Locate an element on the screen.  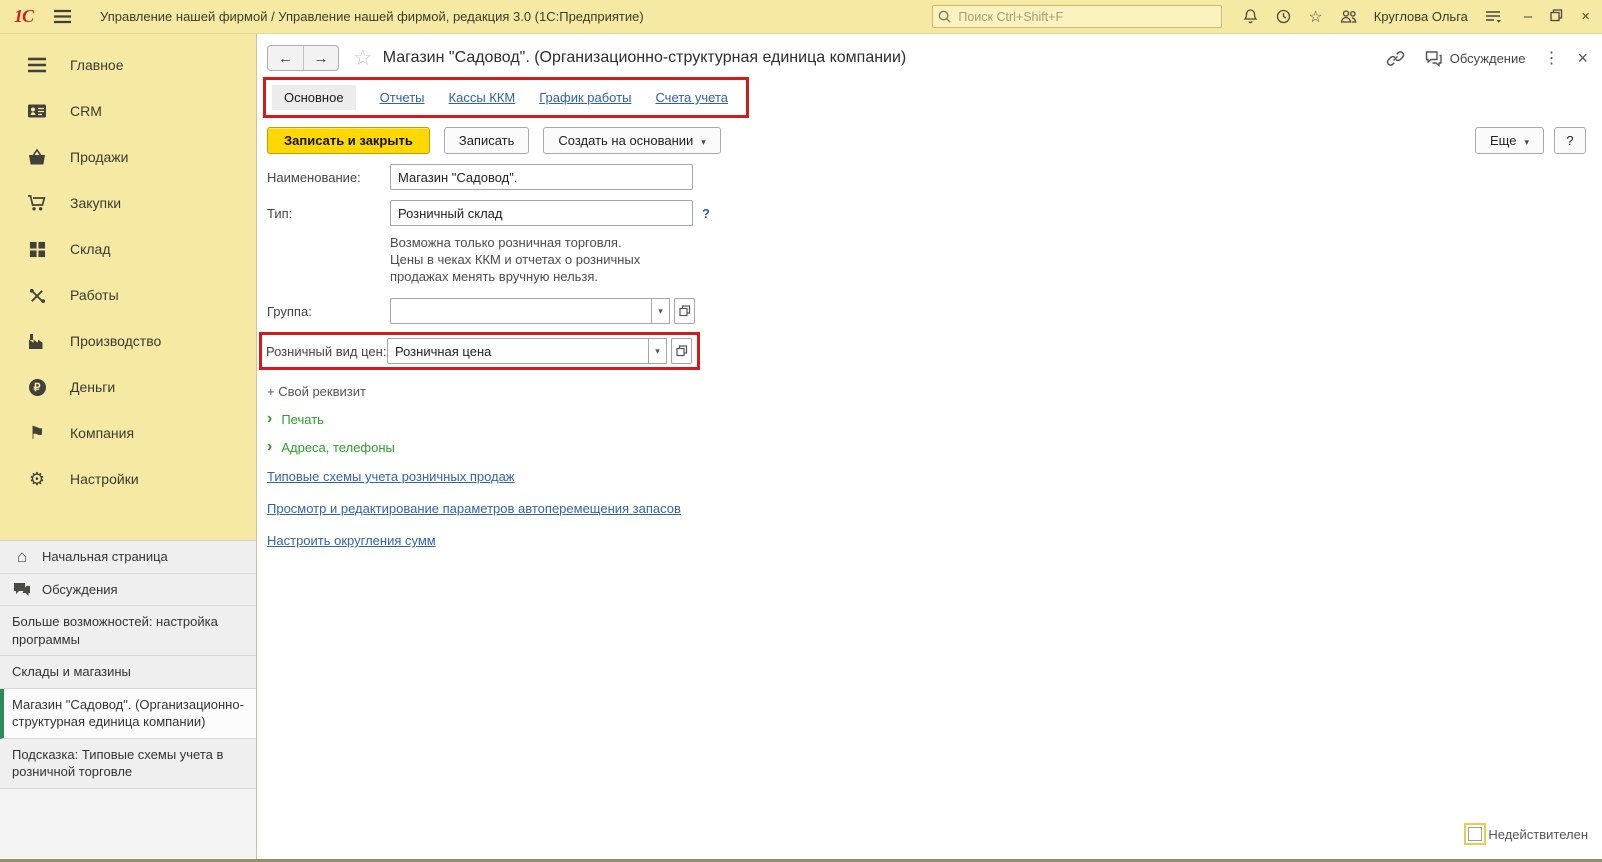
invalid-checkbox-row: Недействителен is located at coordinates (1526, 834).